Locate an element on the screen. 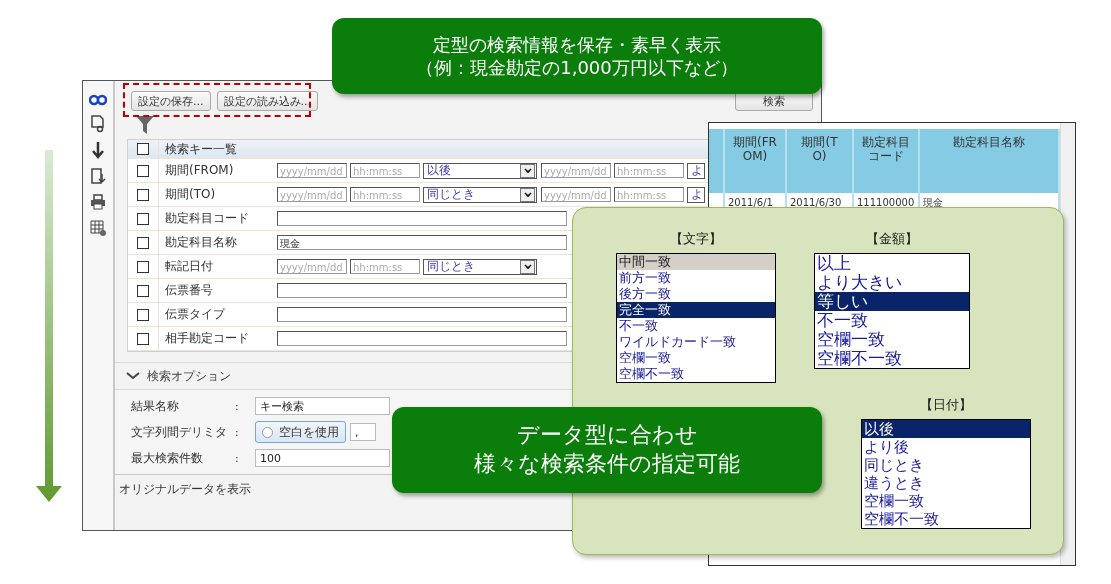 This screenshot has height=584, width=1111. option-label: 結果名称 is located at coordinates (155, 406).